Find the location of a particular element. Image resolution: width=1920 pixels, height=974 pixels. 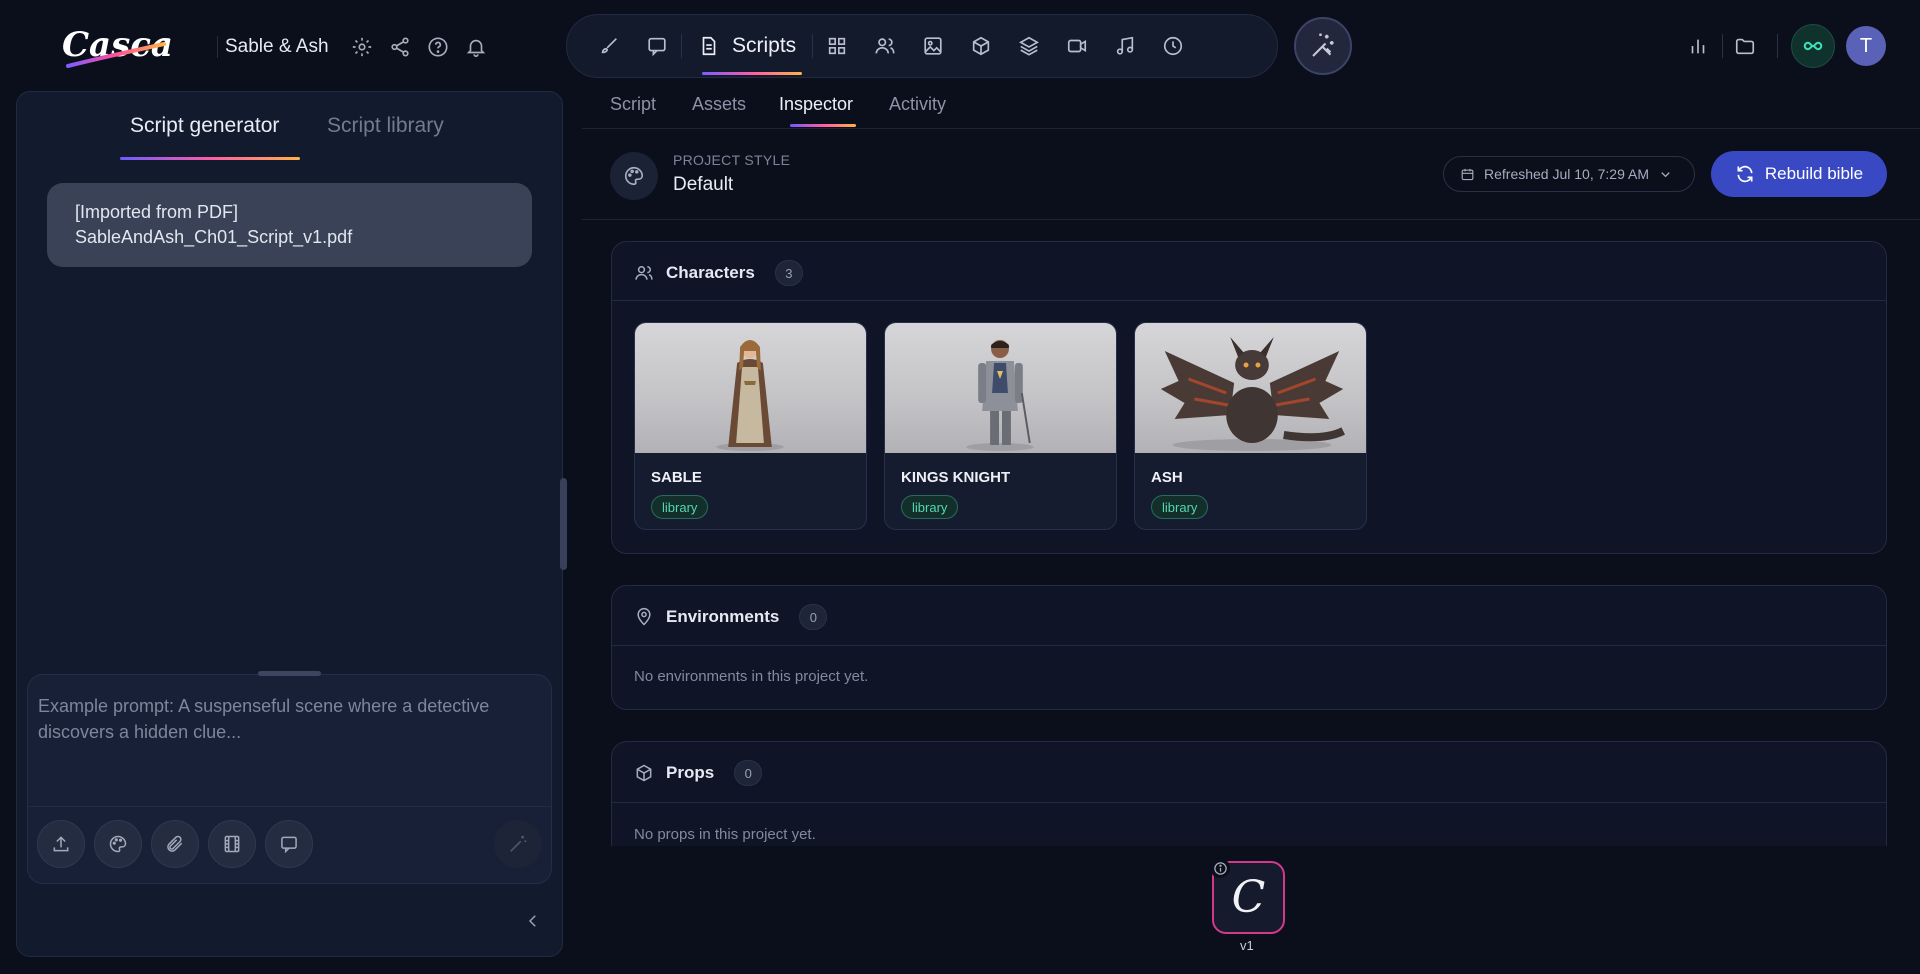

panel-resize-handle is located at coordinates (563, 524).